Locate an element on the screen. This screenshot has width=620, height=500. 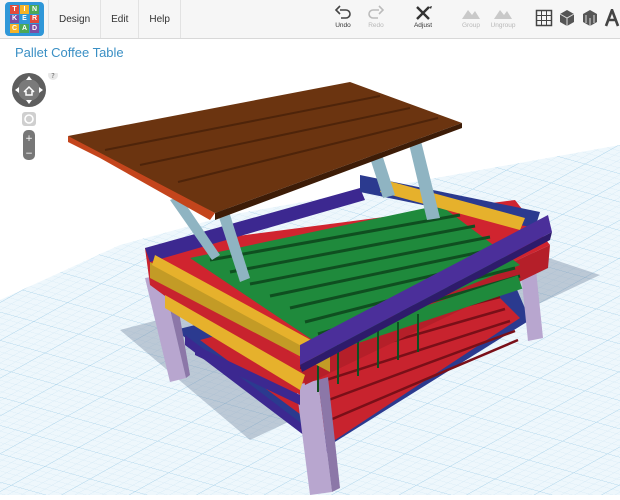
redo-icon is located at coordinates (376, 12).